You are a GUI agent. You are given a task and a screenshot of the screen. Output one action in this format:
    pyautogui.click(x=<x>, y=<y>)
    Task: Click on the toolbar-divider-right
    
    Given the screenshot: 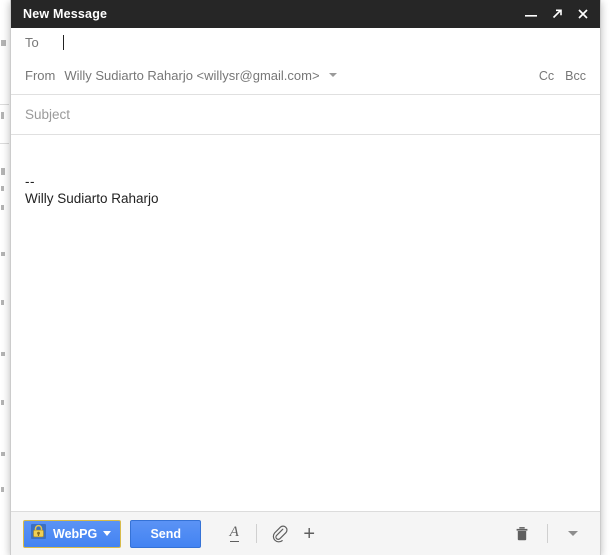 What is the action you would take?
    pyautogui.click(x=547, y=533)
    